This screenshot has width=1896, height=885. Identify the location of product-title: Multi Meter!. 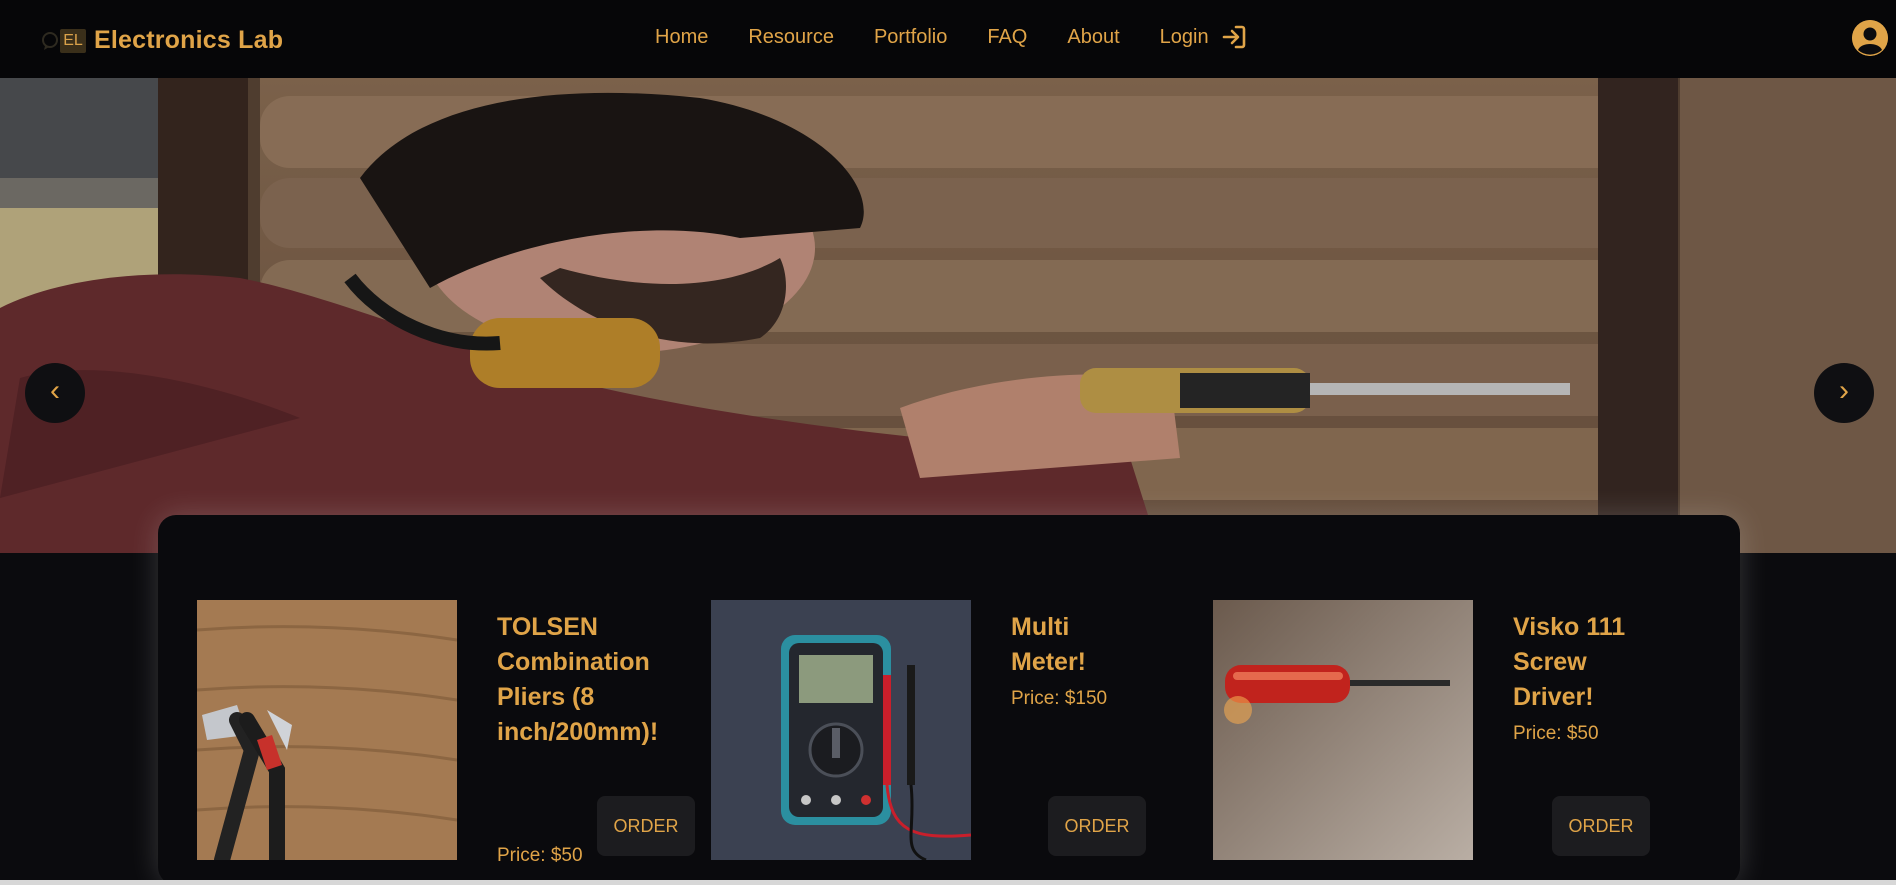
(1049, 644).